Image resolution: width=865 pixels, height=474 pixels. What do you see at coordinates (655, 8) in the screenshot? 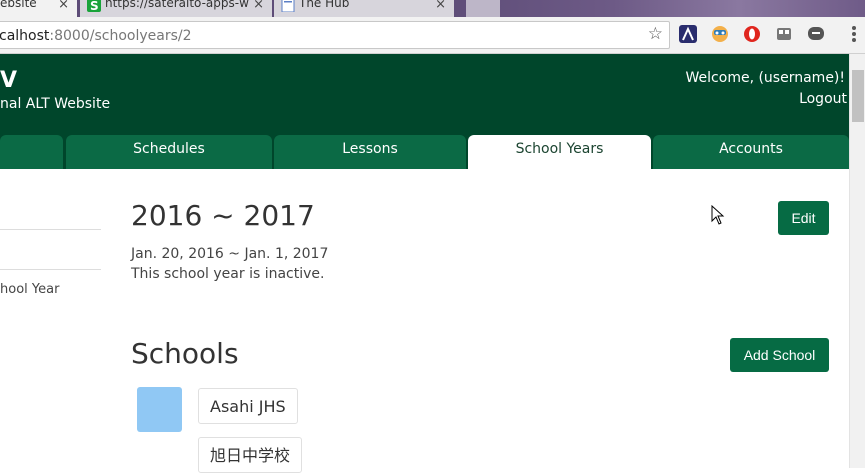
I see `browser-theme-background` at bounding box center [655, 8].